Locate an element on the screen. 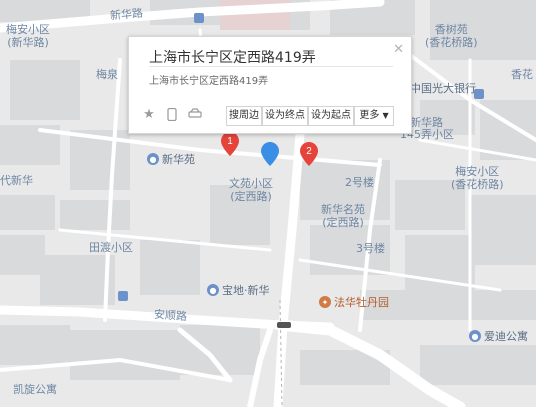 This screenshot has height=407, width=536. marker-2: 2 is located at coordinates (309, 156).